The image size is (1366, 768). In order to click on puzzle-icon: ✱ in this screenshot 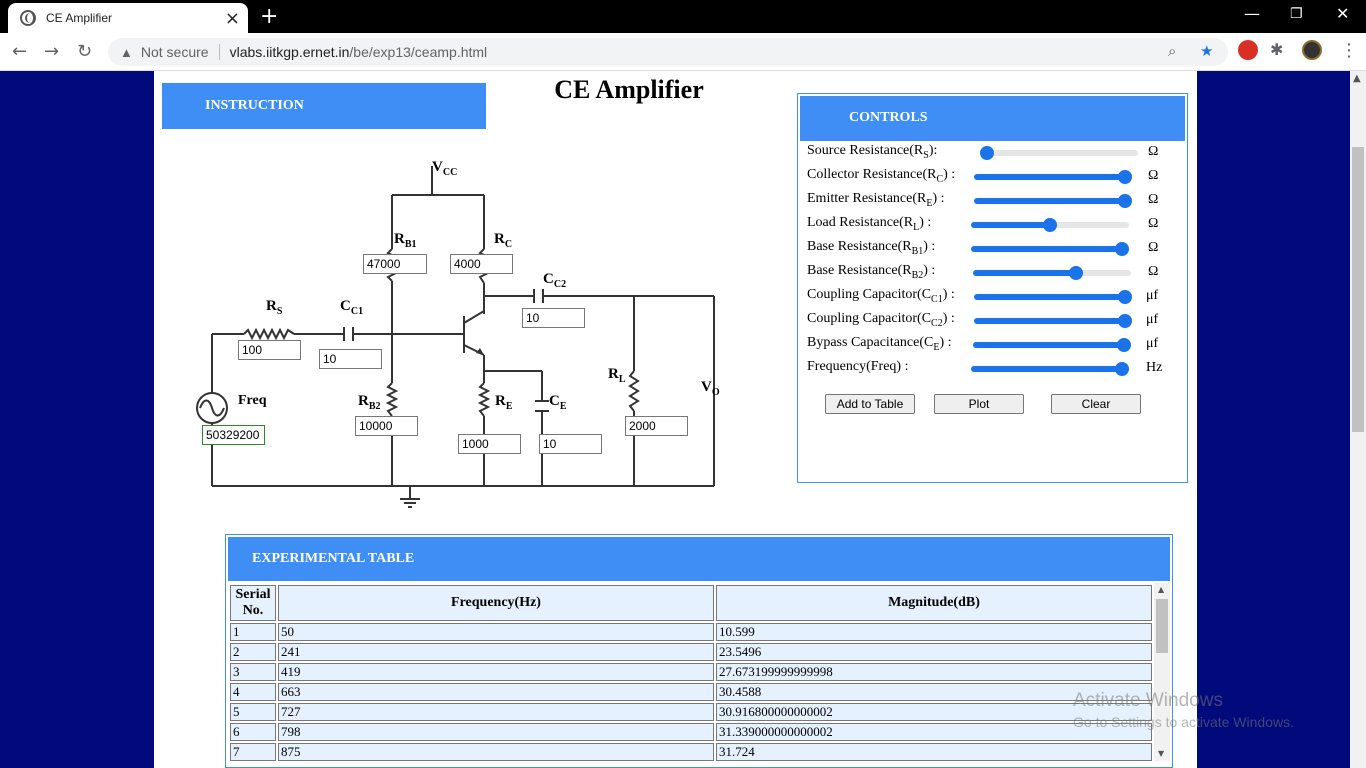, I will do `click(1276, 49)`.